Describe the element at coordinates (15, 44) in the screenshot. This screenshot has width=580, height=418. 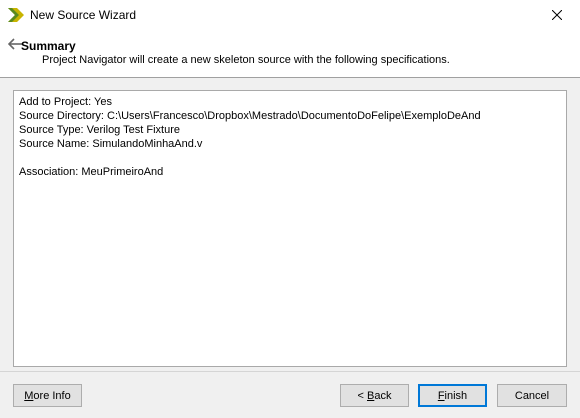
I see `back-arrow-icon` at that location.